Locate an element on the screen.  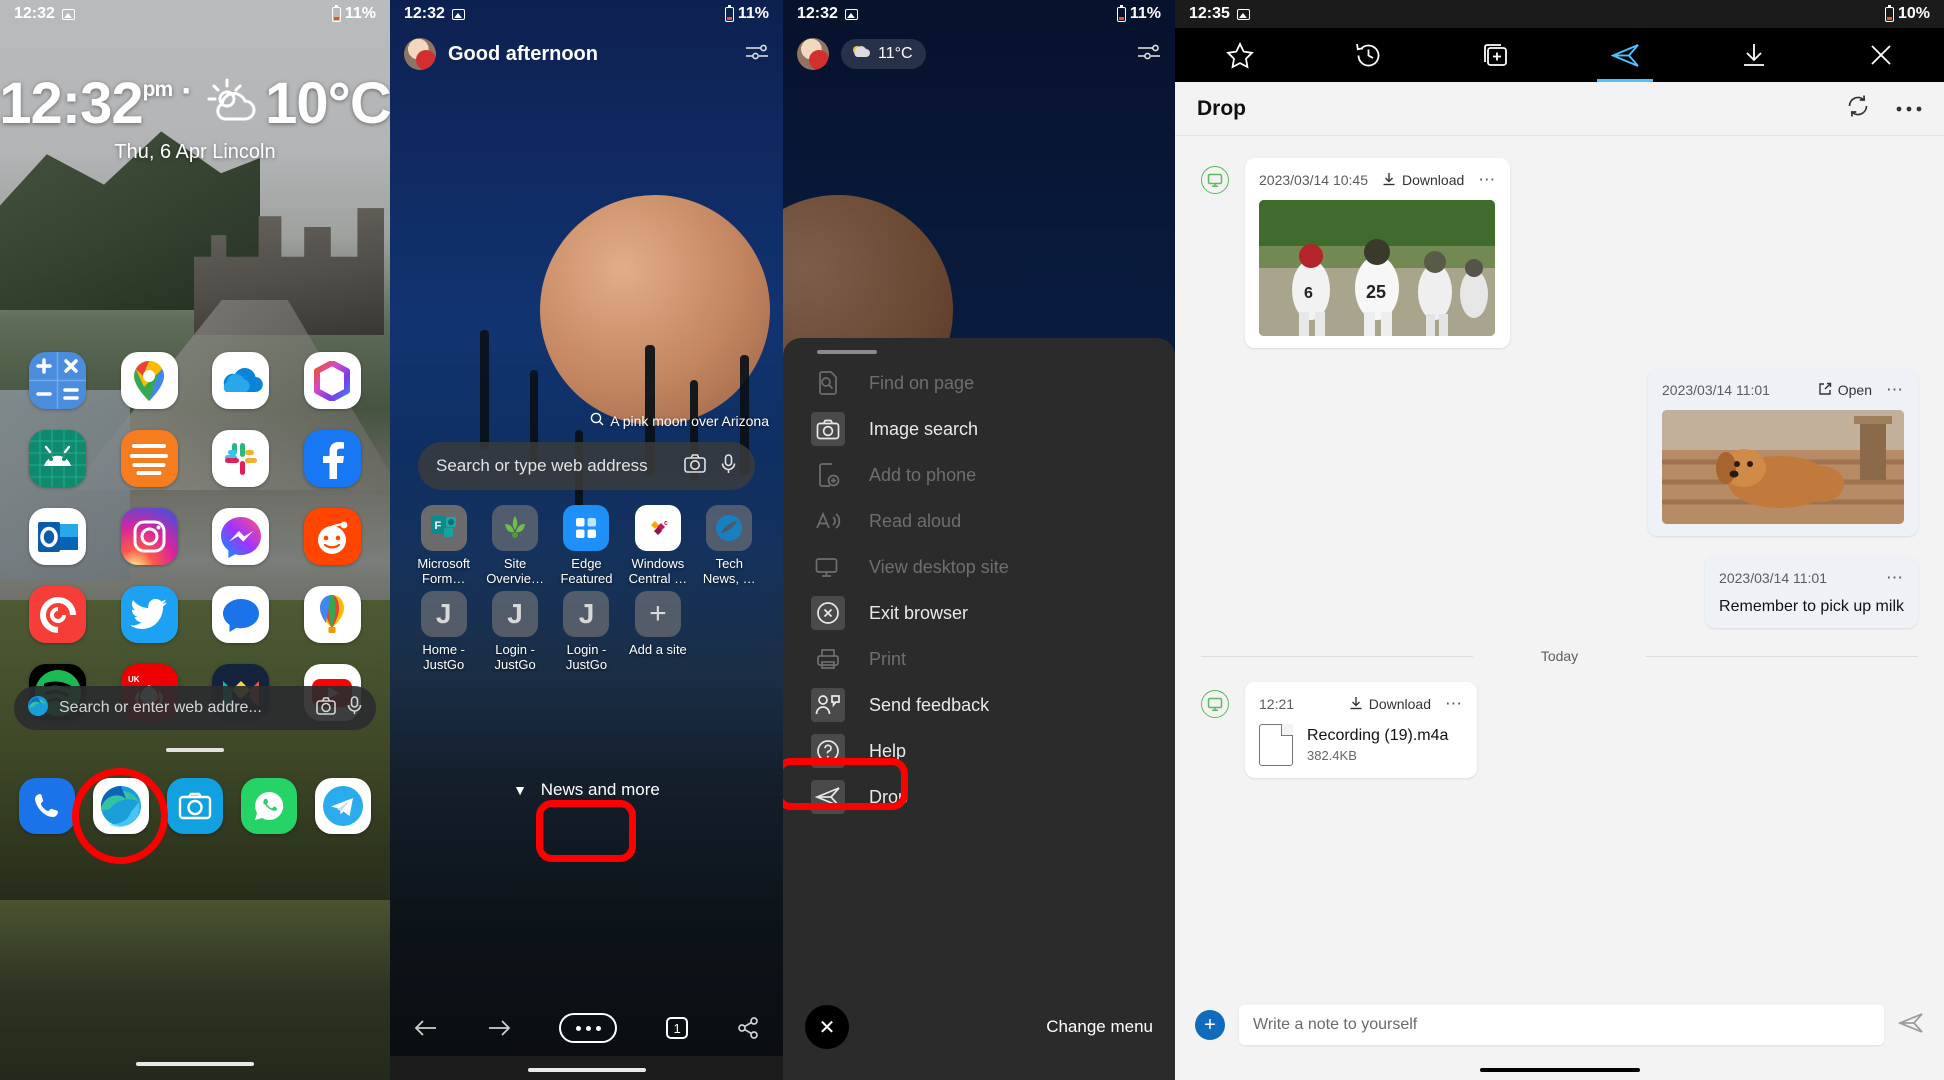
menu-item-print: Print is located at coordinates (979, 659).